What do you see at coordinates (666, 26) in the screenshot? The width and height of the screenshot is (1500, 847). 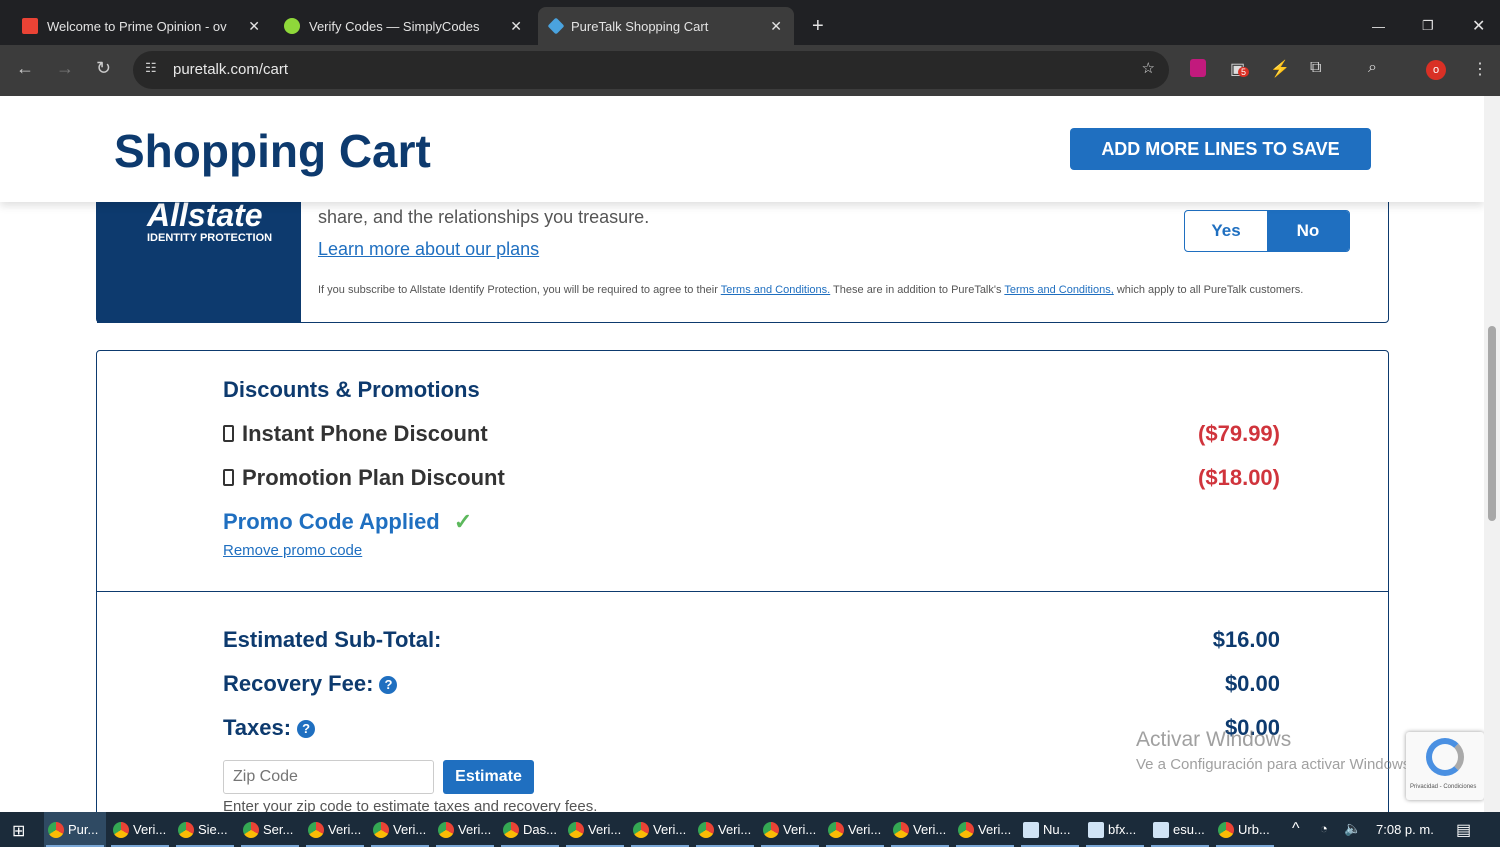 I see `tab-puretalk: PureTalk Shopping Cart ✕` at bounding box center [666, 26].